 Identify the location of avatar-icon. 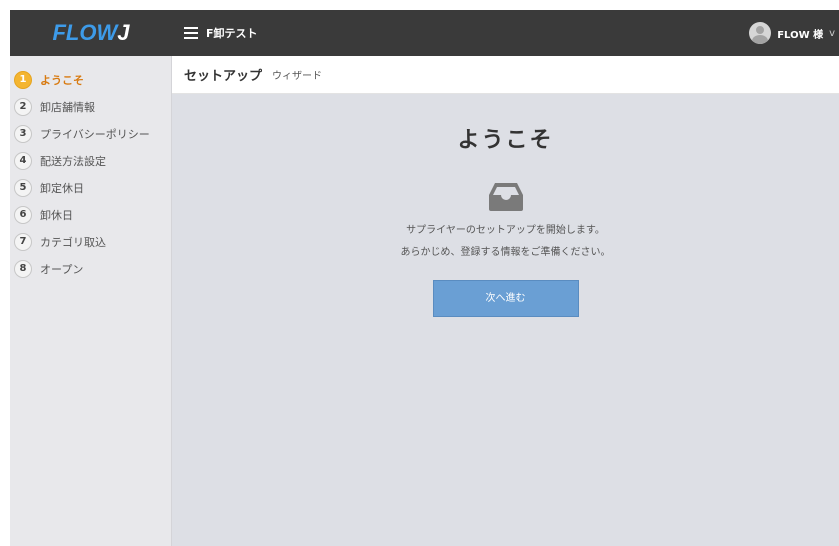
(760, 33).